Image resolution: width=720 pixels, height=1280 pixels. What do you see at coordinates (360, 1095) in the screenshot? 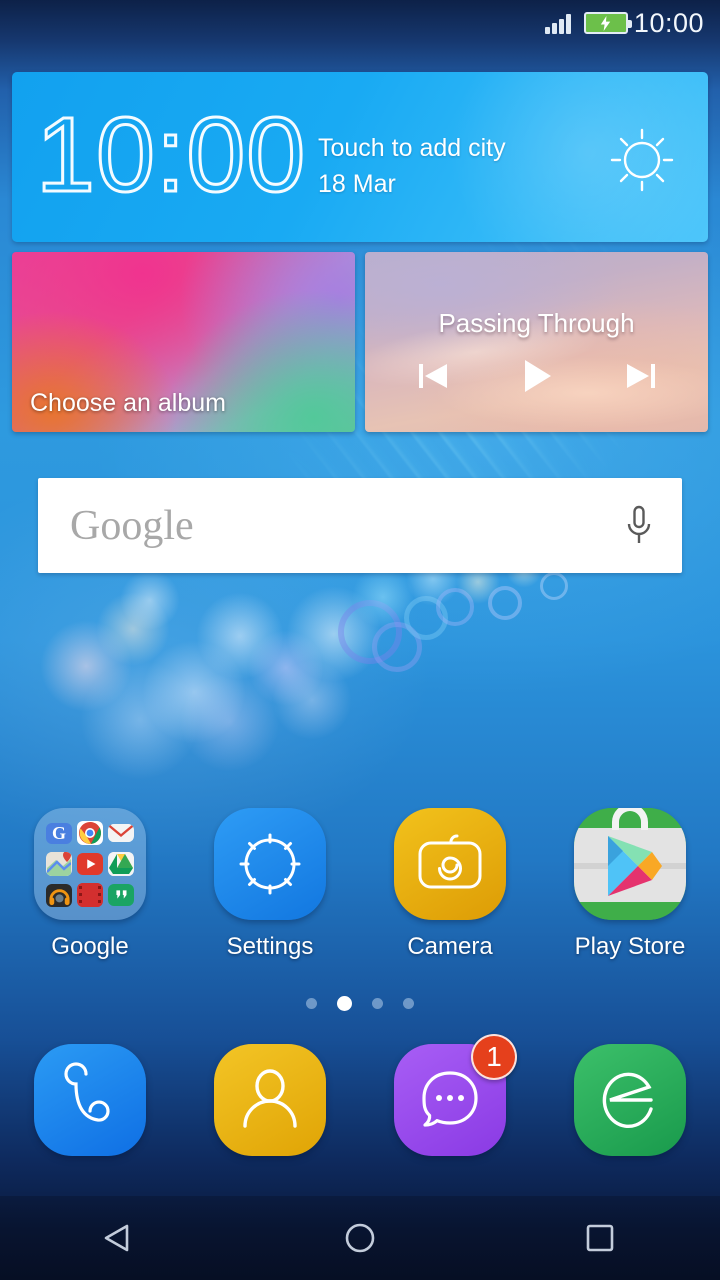
I see `dock: 1` at bounding box center [360, 1095].